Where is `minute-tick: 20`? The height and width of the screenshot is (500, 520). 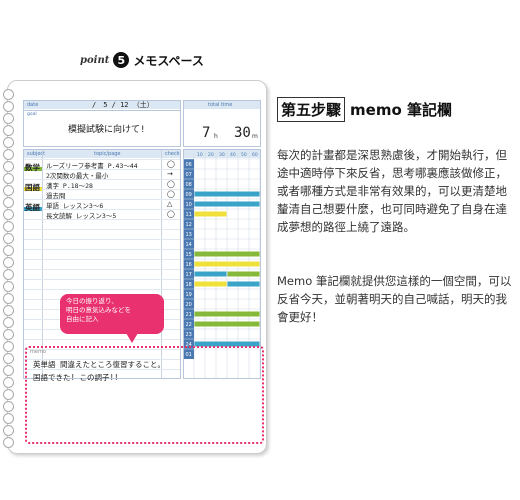 minute-tick: 20 is located at coordinates (211, 155).